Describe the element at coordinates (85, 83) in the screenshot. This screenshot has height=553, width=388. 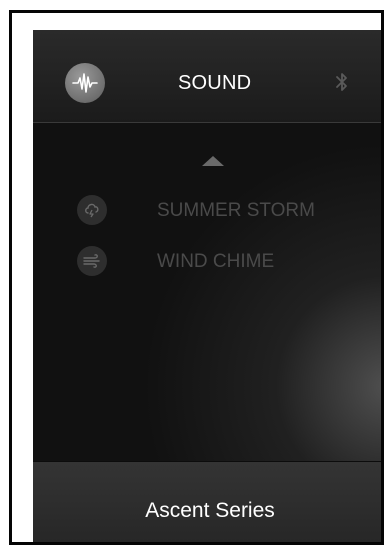
I see `sound-wave-icon` at that location.